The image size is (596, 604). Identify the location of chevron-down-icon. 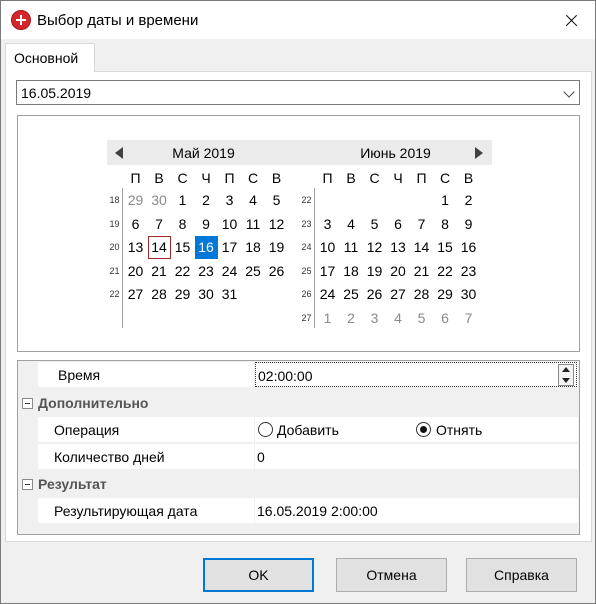
(569, 92).